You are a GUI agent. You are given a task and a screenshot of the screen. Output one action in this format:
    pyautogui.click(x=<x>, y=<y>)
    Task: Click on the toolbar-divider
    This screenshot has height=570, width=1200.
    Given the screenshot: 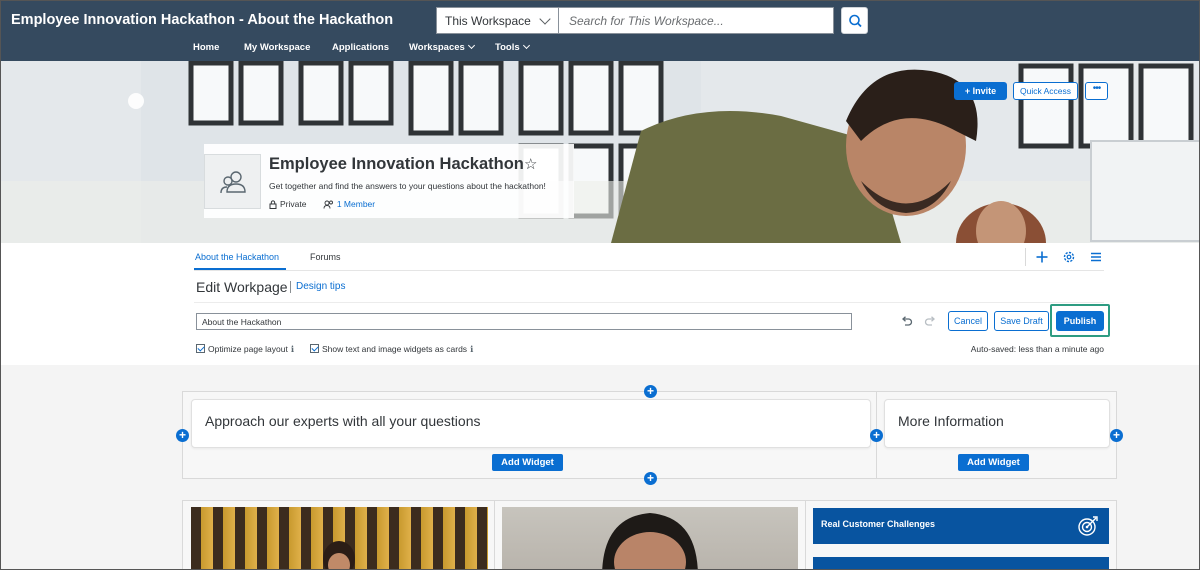 What is the action you would take?
    pyautogui.click(x=1025, y=257)
    